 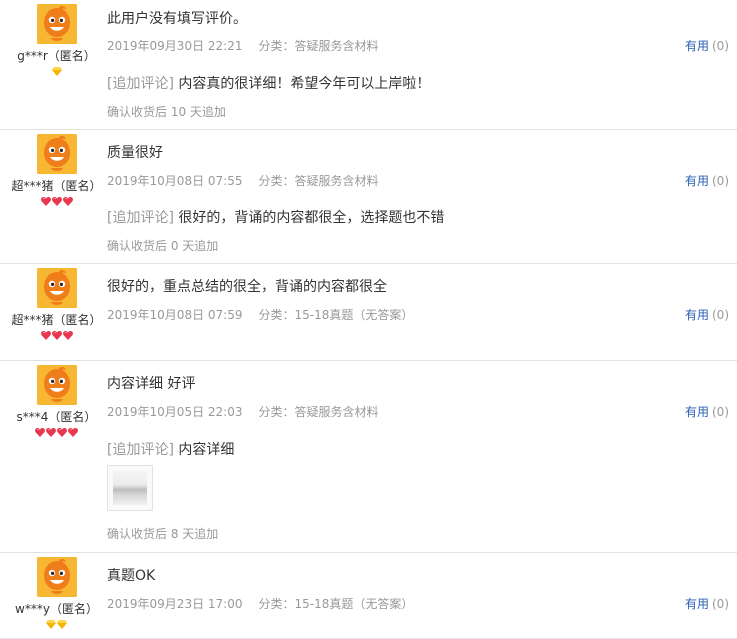 What do you see at coordinates (166, 112) in the screenshot?
I see `appended-review-note: 确认收货后 10 天追加` at bounding box center [166, 112].